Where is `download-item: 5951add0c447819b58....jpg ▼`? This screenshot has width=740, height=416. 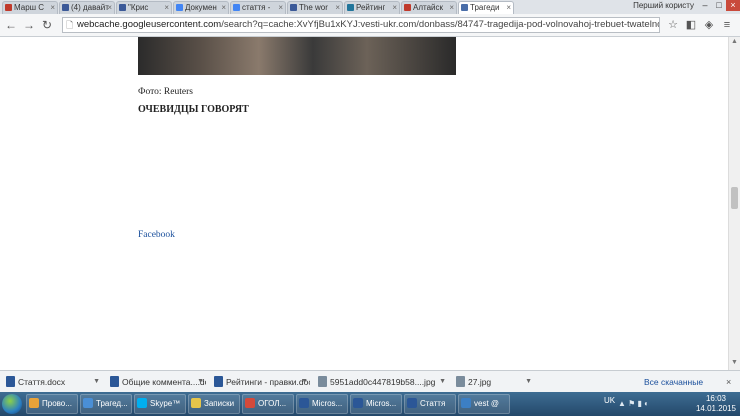 download-item: 5951add0c447819b58....jpg ▼ is located at coordinates (382, 382).